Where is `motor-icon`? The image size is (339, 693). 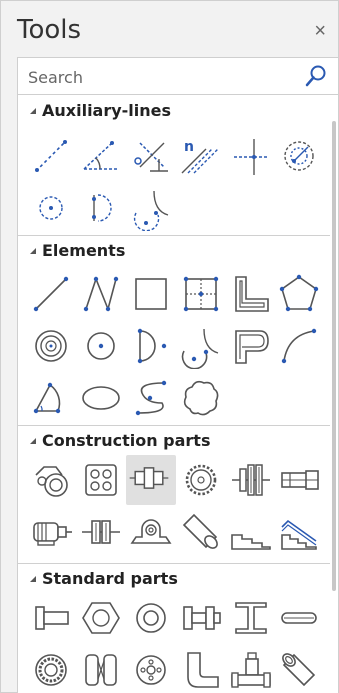 motor-icon is located at coordinates (51, 532).